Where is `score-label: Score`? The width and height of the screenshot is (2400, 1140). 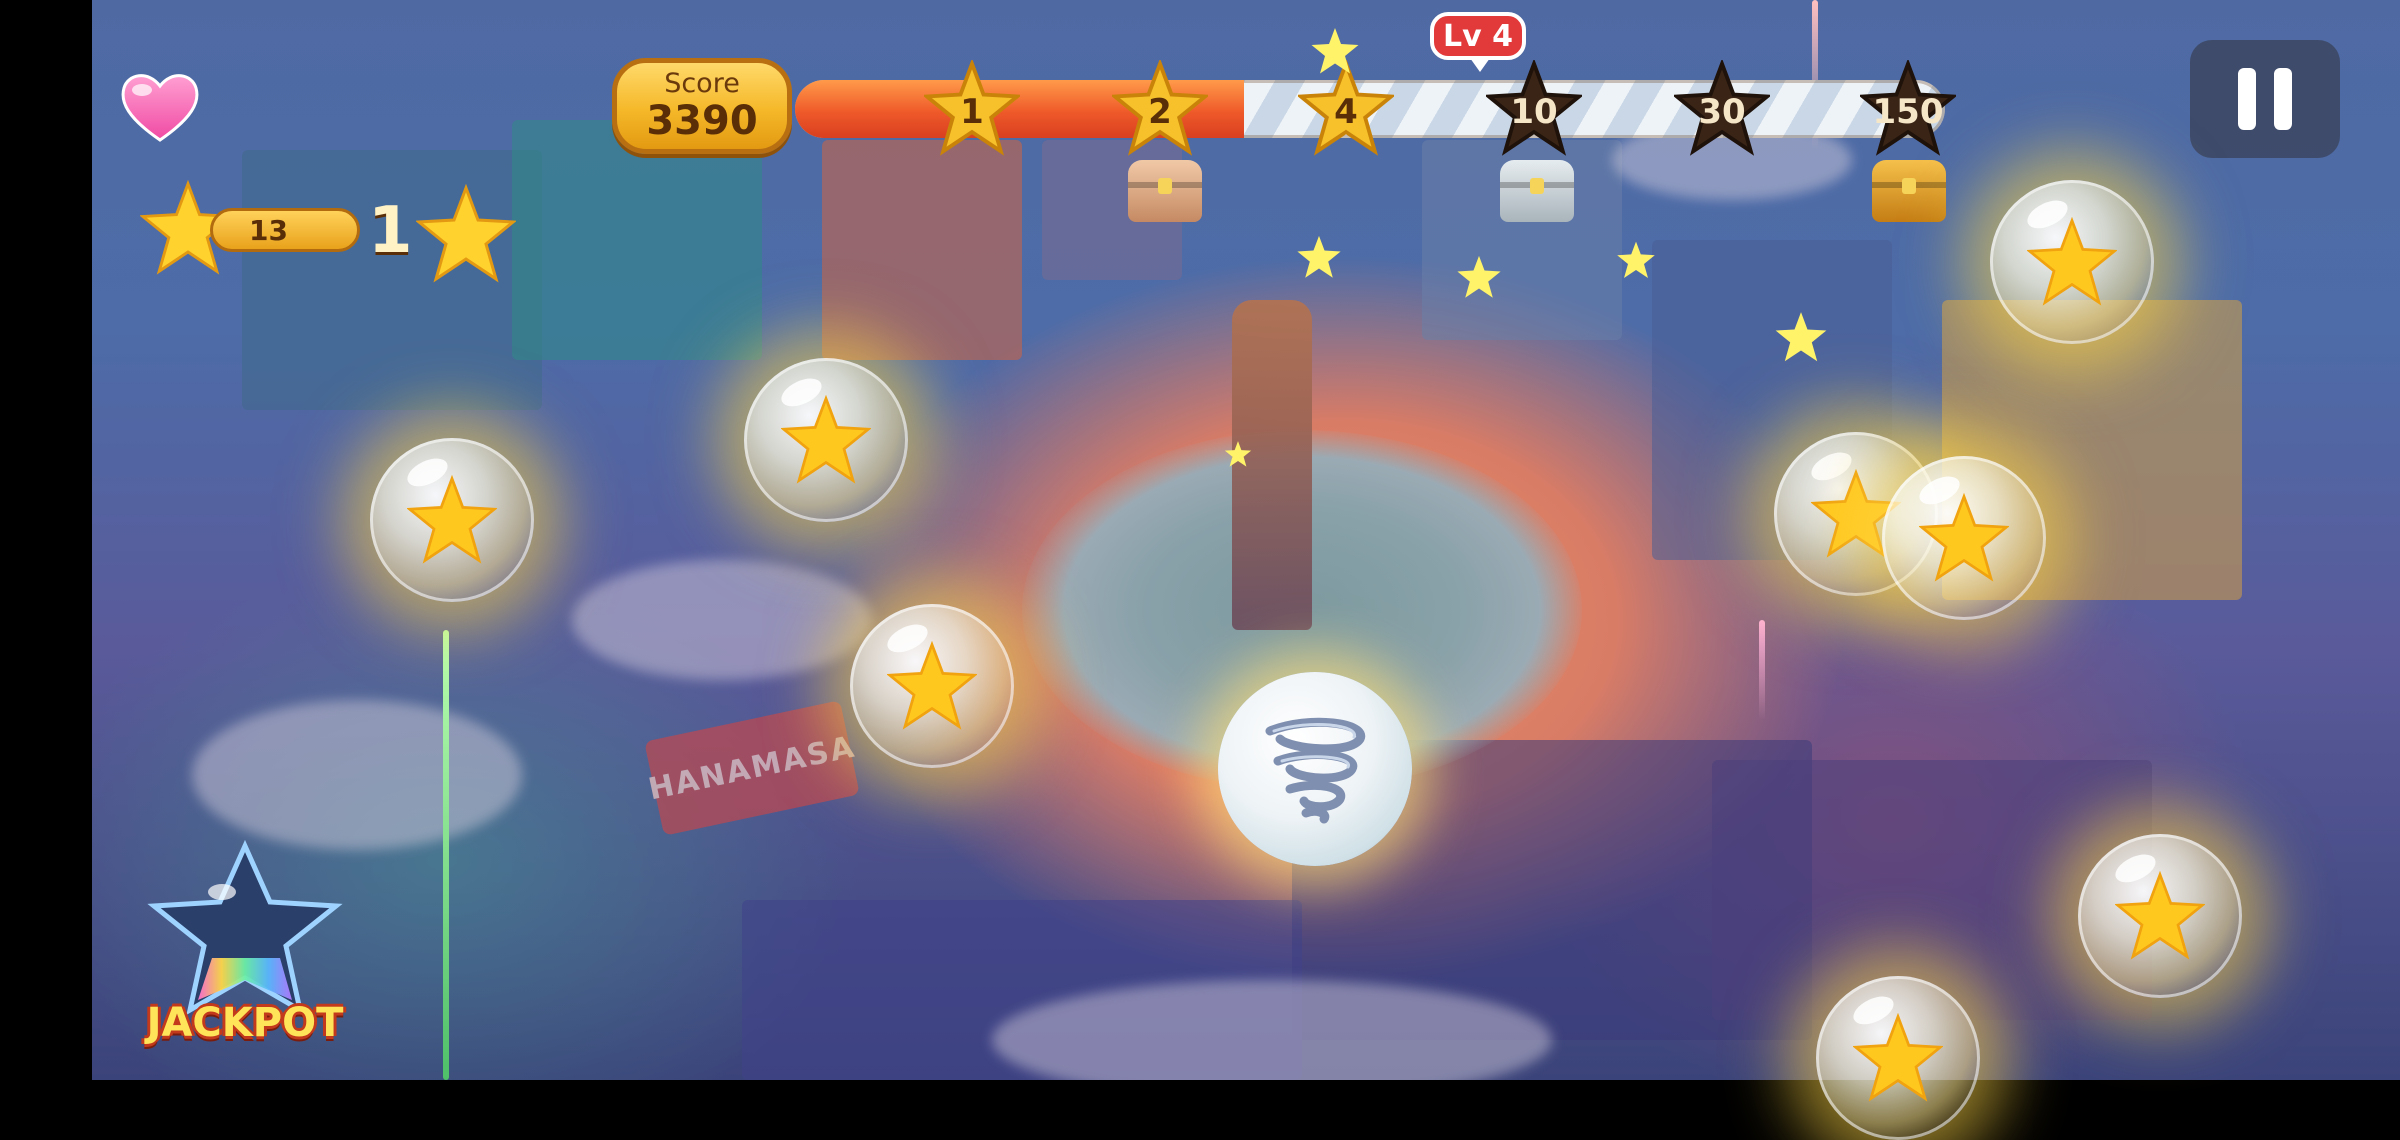 score-label: Score is located at coordinates (702, 83).